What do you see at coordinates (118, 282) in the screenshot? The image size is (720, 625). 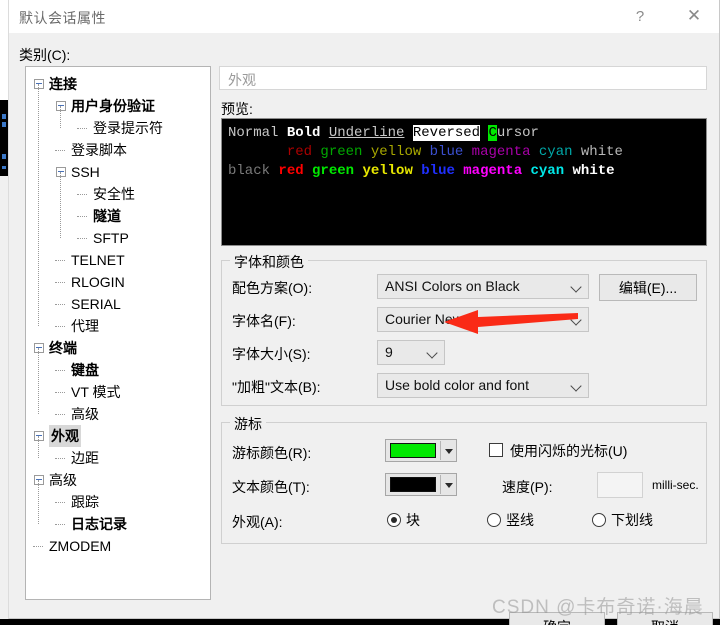 I see `tree-item: RLOGIN` at bounding box center [118, 282].